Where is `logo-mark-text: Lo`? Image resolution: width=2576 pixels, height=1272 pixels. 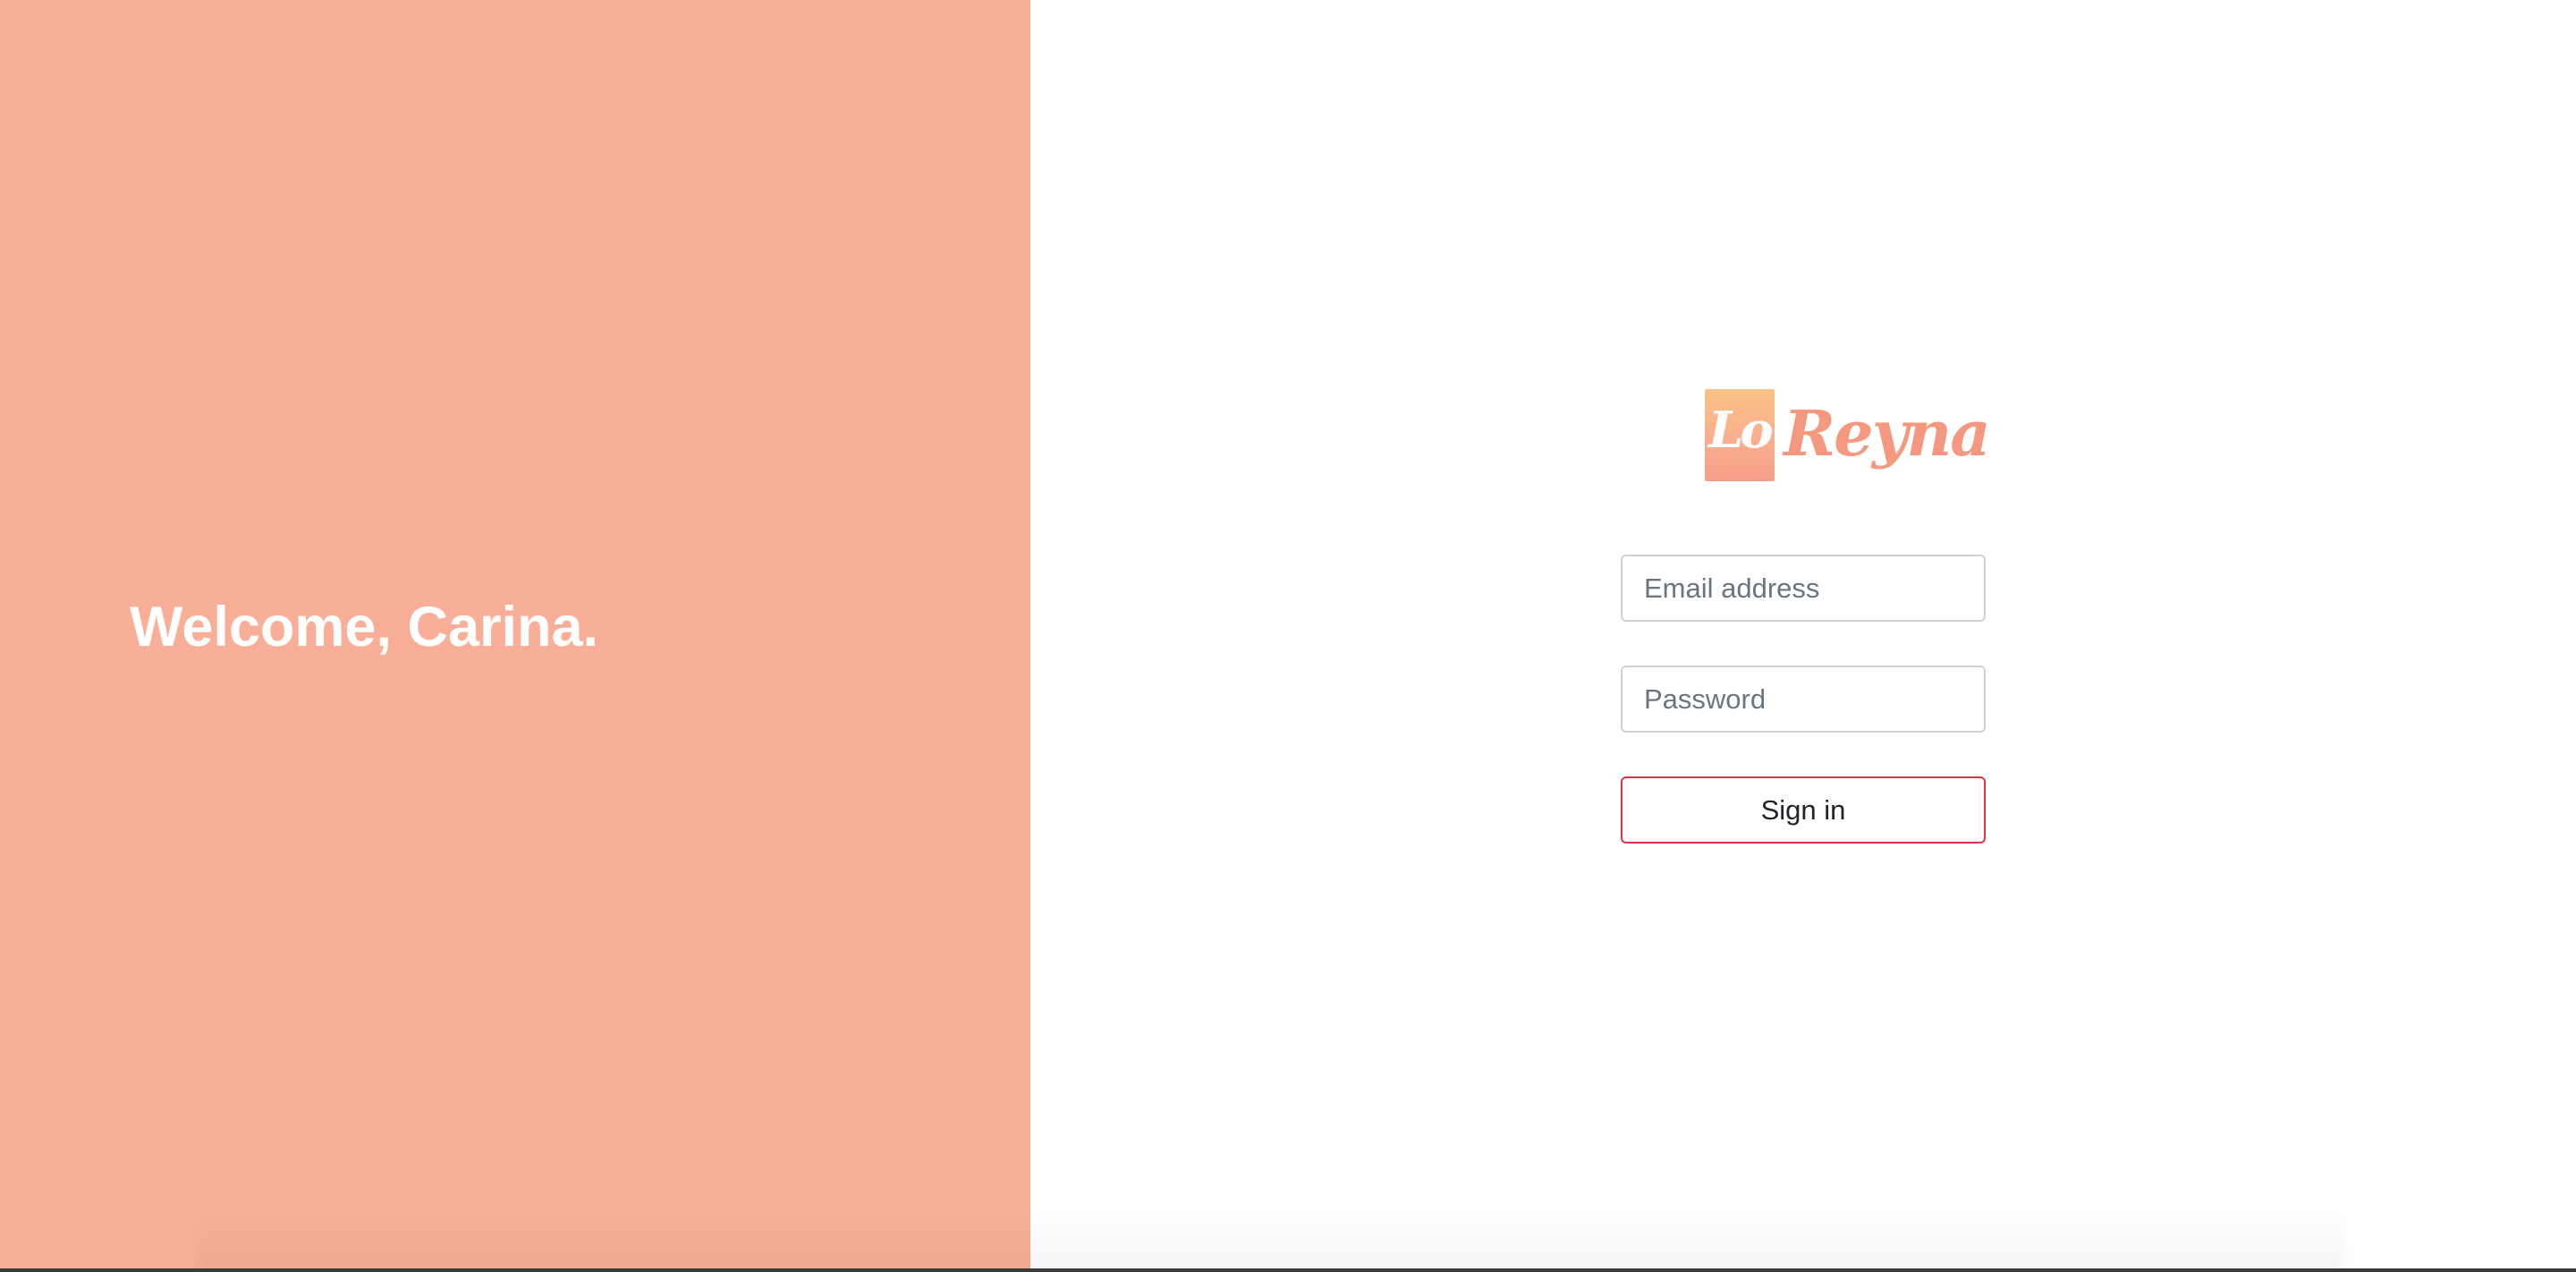 logo-mark-text: Lo is located at coordinates (1741, 430).